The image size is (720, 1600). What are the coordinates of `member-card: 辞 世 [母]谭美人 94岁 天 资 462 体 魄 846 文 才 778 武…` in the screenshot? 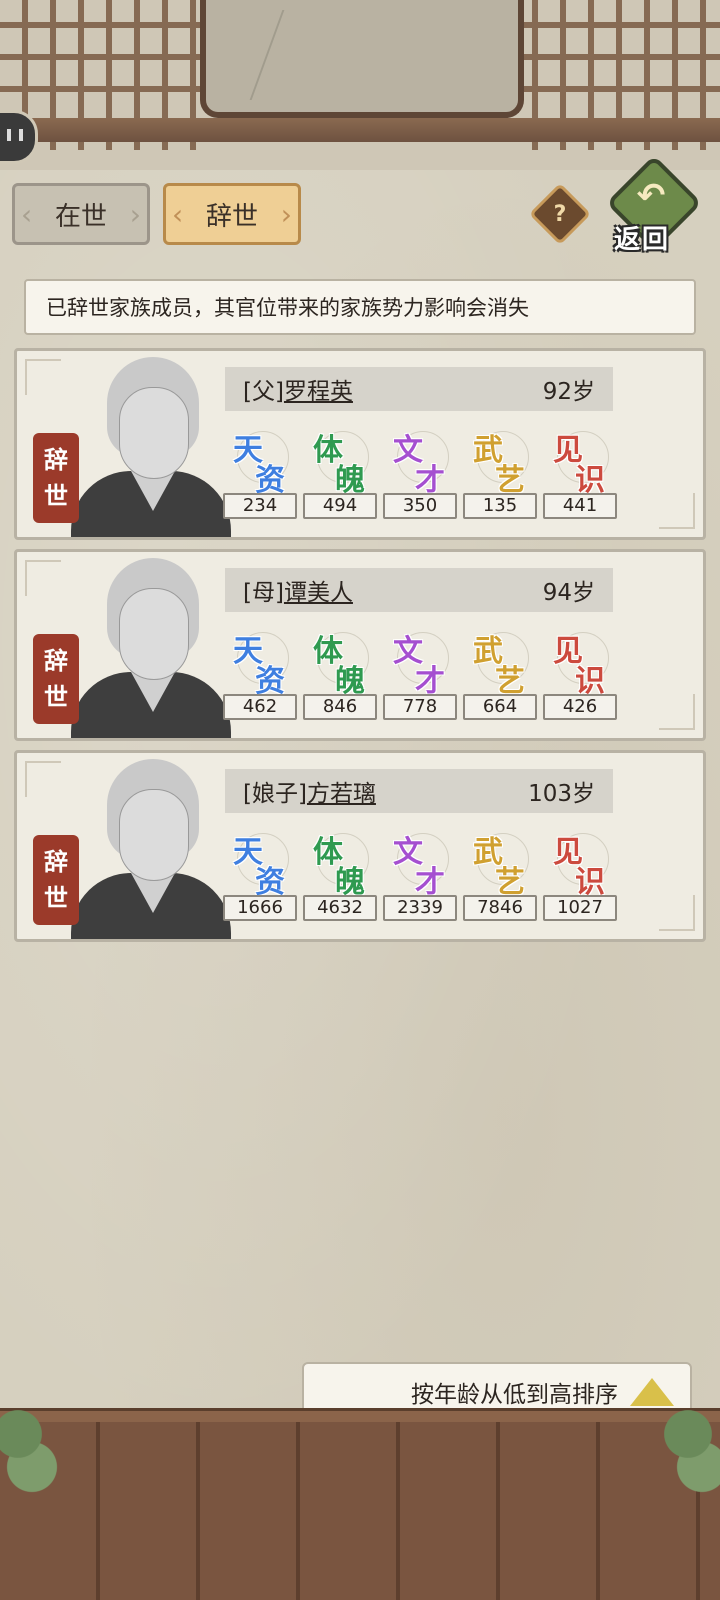 It's located at (360, 645).